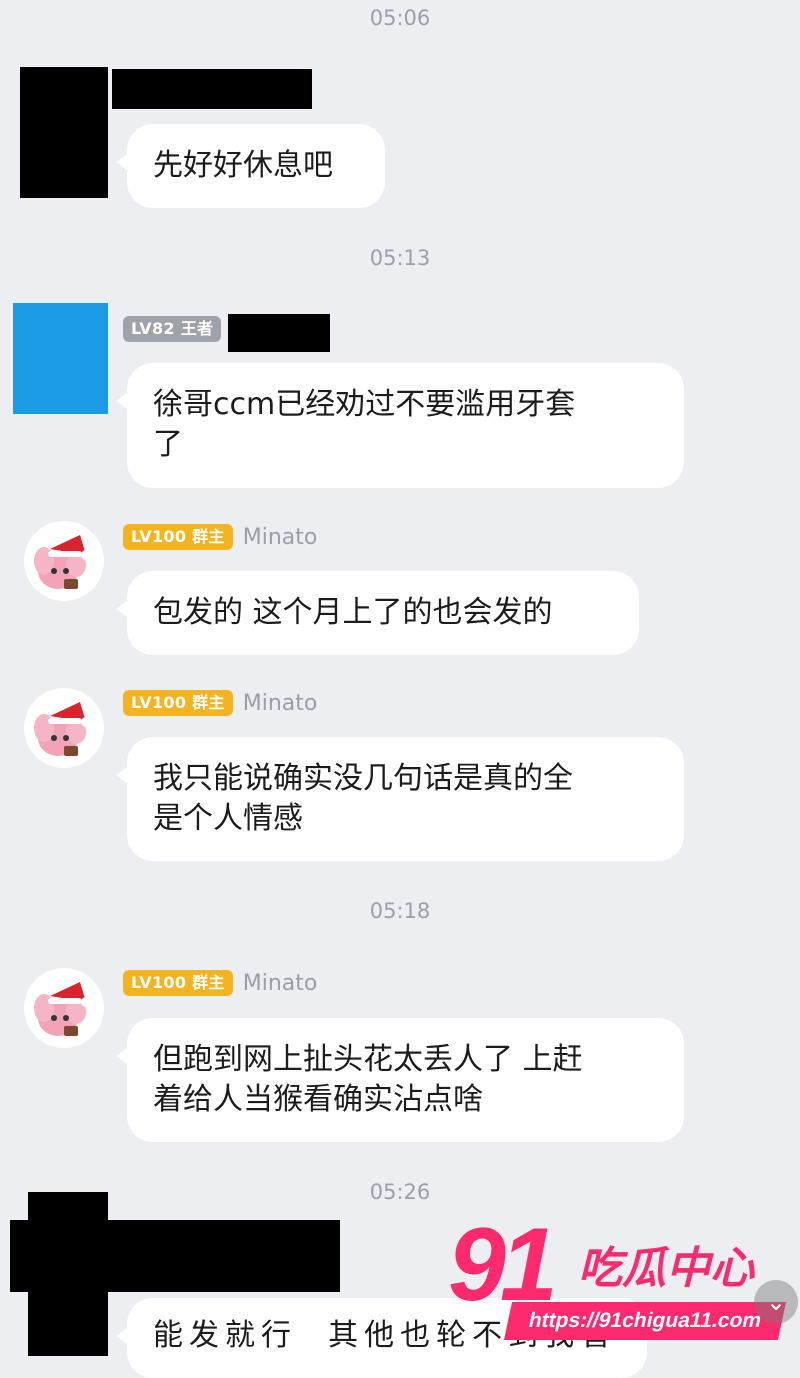  I want to click on message-bubble: 但跑到网上扯头花太丢人了 上赶 着给人当猴看确实沾点啥, so click(400, 1080).